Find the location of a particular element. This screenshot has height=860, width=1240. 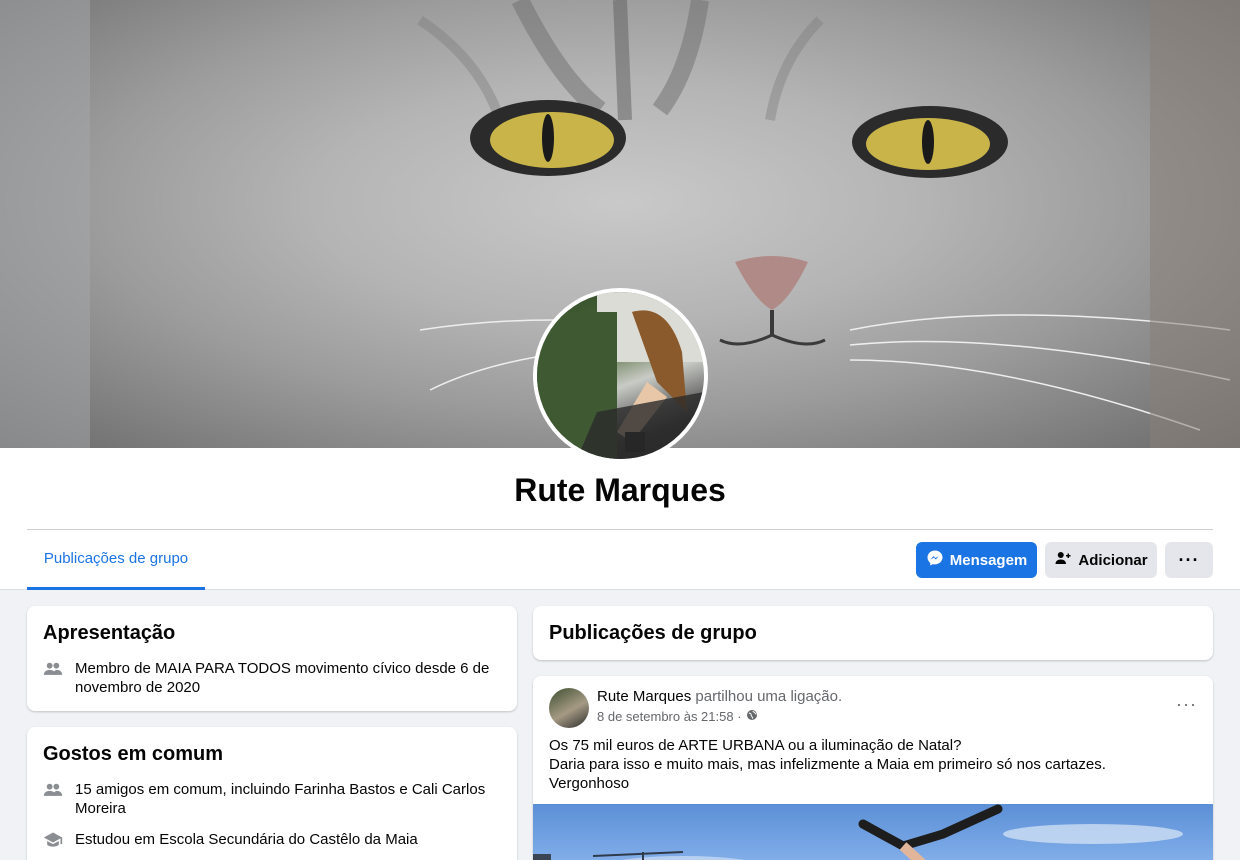

avatar-illustration is located at coordinates (620, 375).